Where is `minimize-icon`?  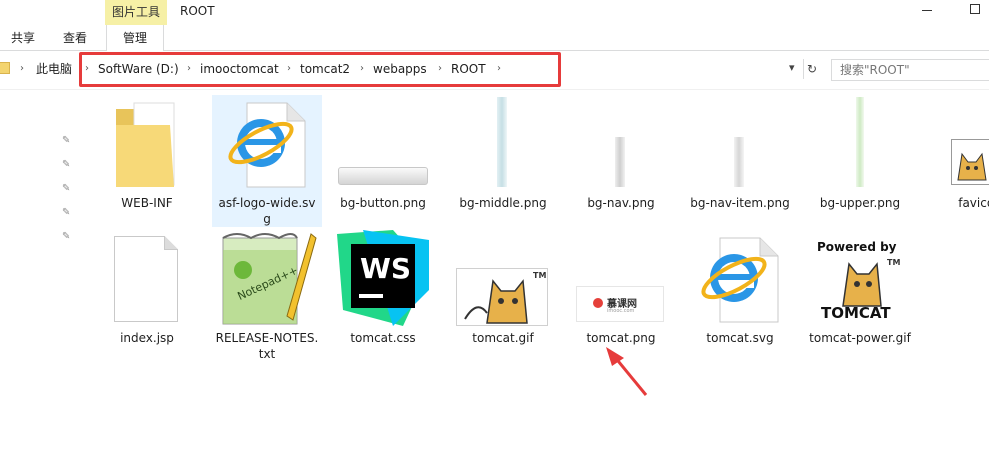
minimize-icon is located at coordinates (927, 10).